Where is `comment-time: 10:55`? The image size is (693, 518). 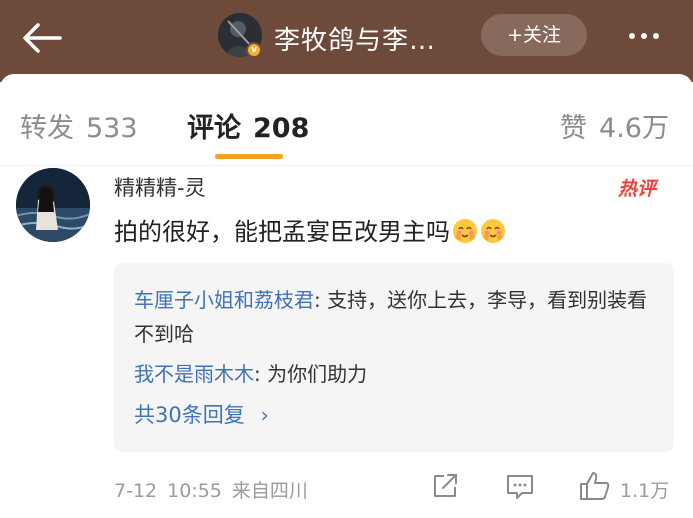 comment-time: 10:55 is located at coordinates (194, 491).